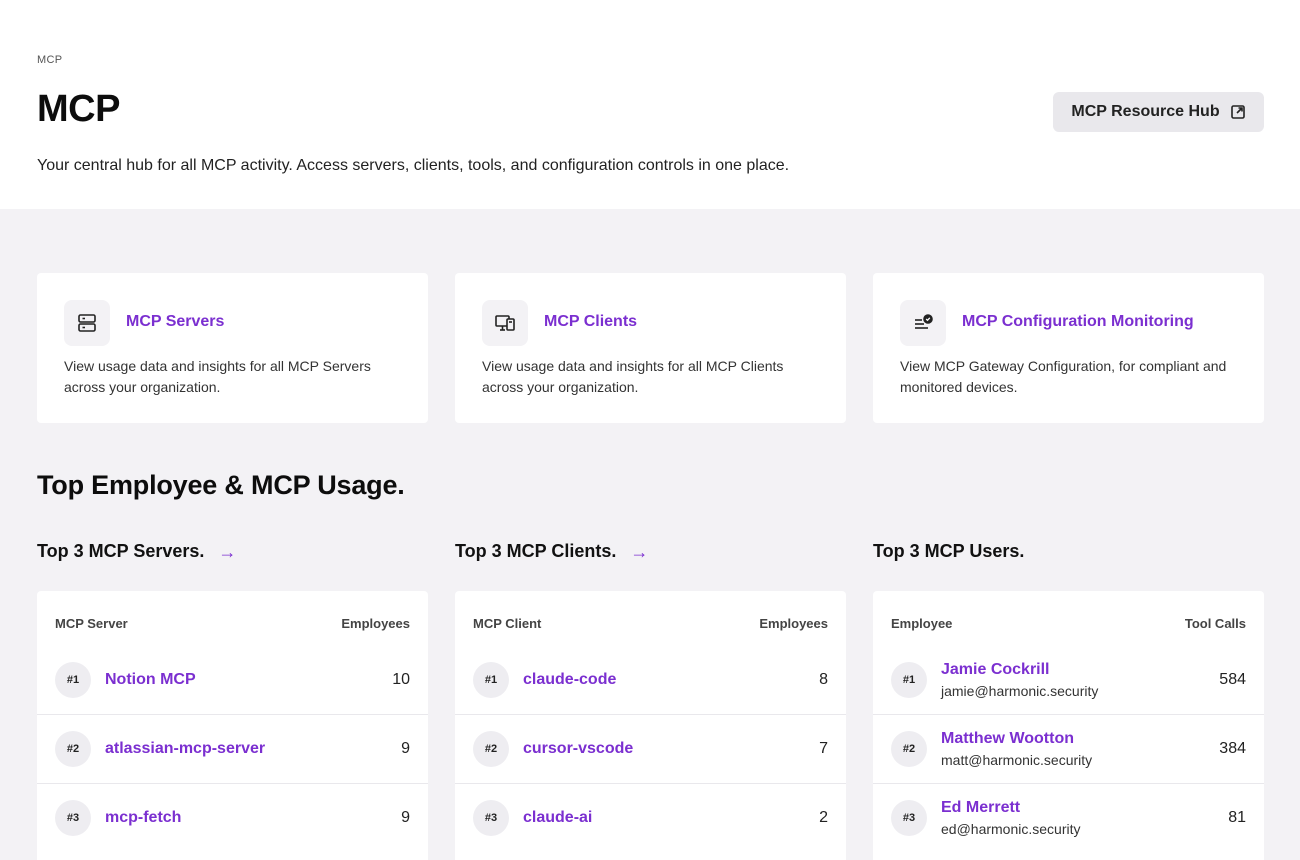 The width and height of the screenshot is (1300, 860). I want to click on top-servers-heading: Top 3 MCP Servers. →, so click(136, 551).